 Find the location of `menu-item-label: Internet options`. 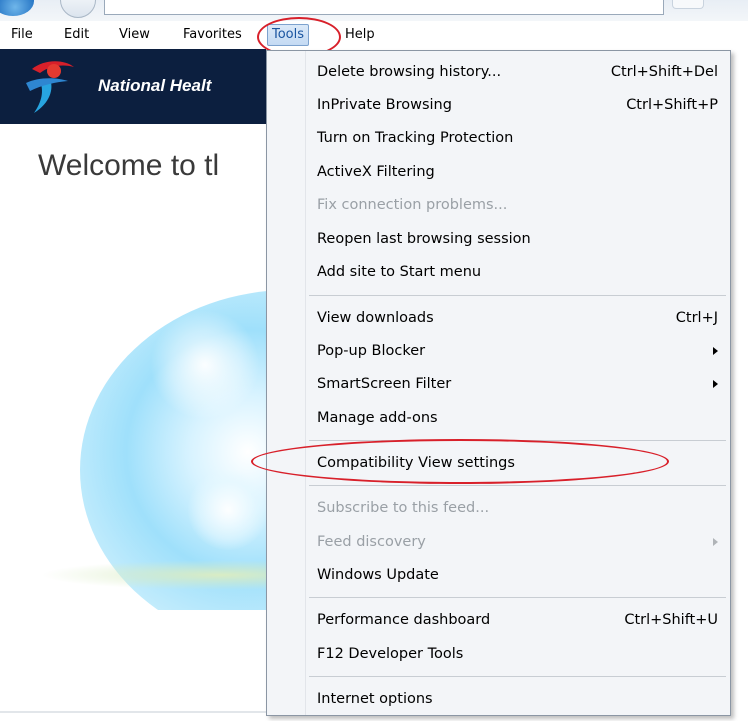

menu-item-label: Internet options is located at coordinates (375, 699).